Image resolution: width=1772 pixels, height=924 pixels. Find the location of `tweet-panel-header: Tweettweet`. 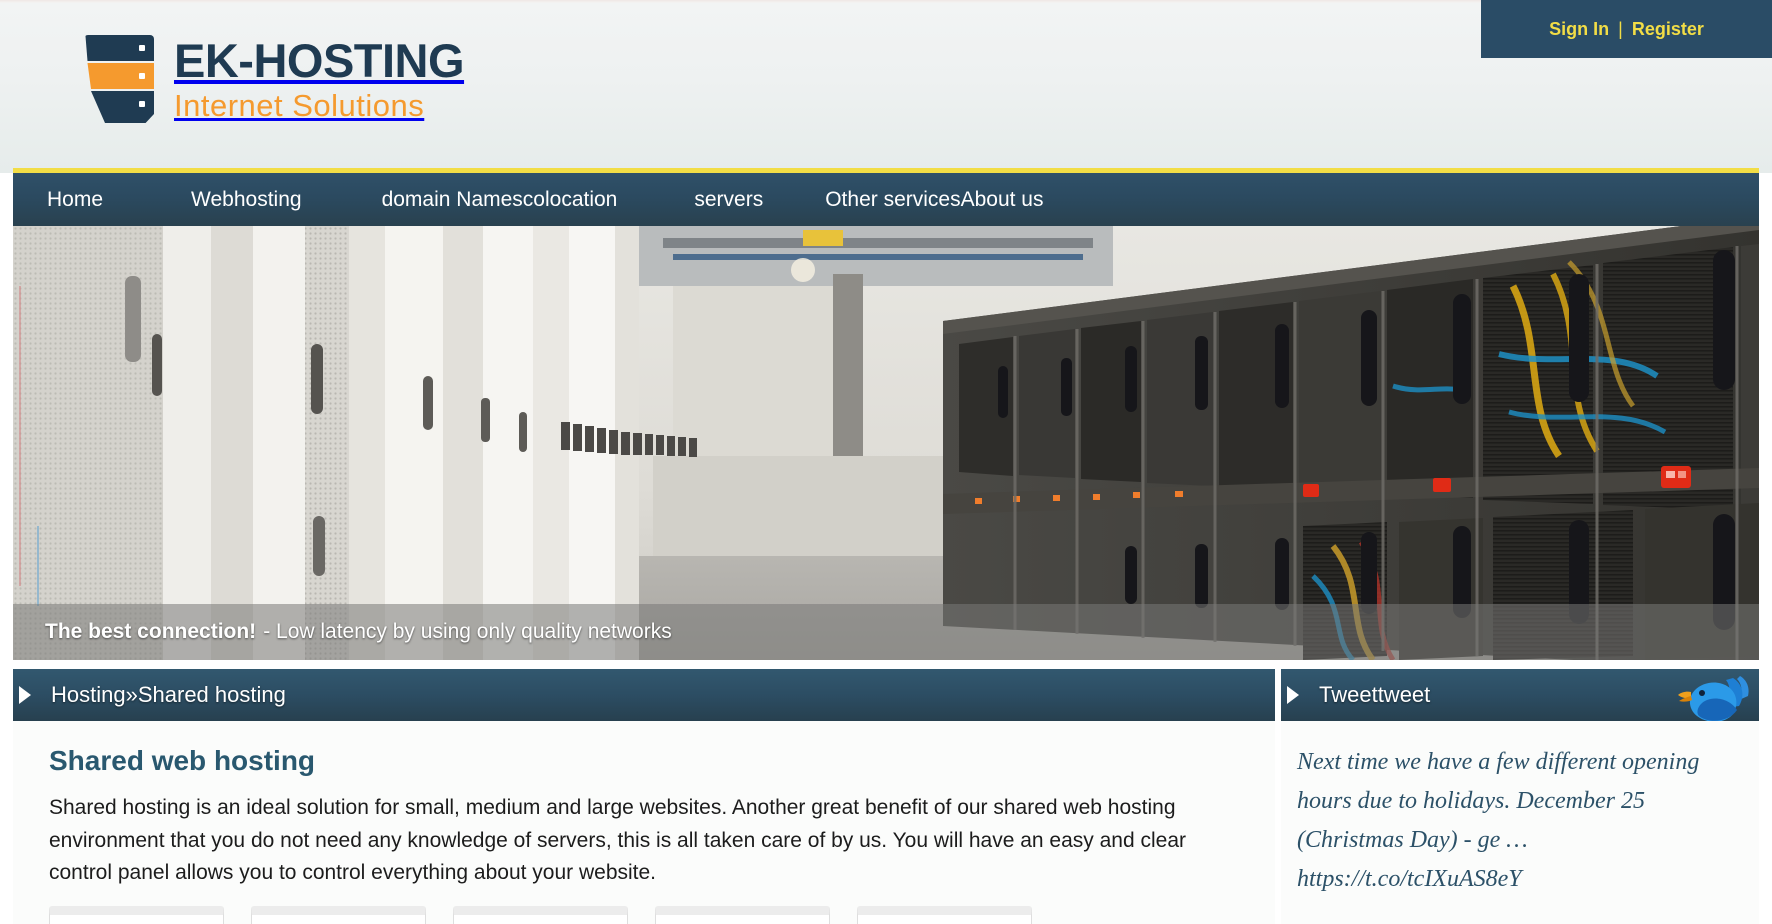

tweet-panel-header: Tweettweet is located at coordinates (1520, 695).